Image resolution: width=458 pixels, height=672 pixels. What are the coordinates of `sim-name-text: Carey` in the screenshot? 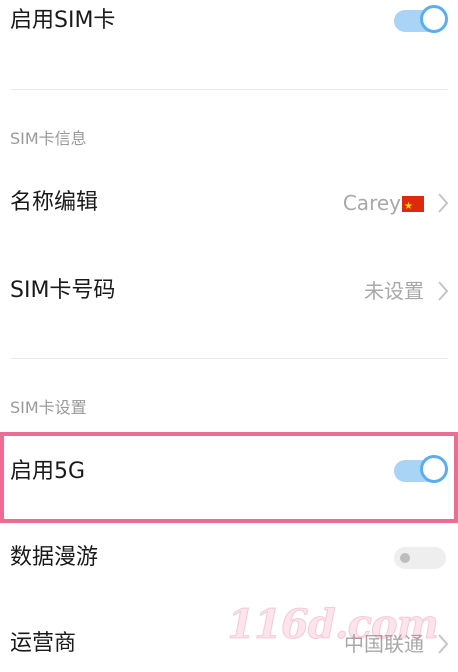 It's located at (371, 203).